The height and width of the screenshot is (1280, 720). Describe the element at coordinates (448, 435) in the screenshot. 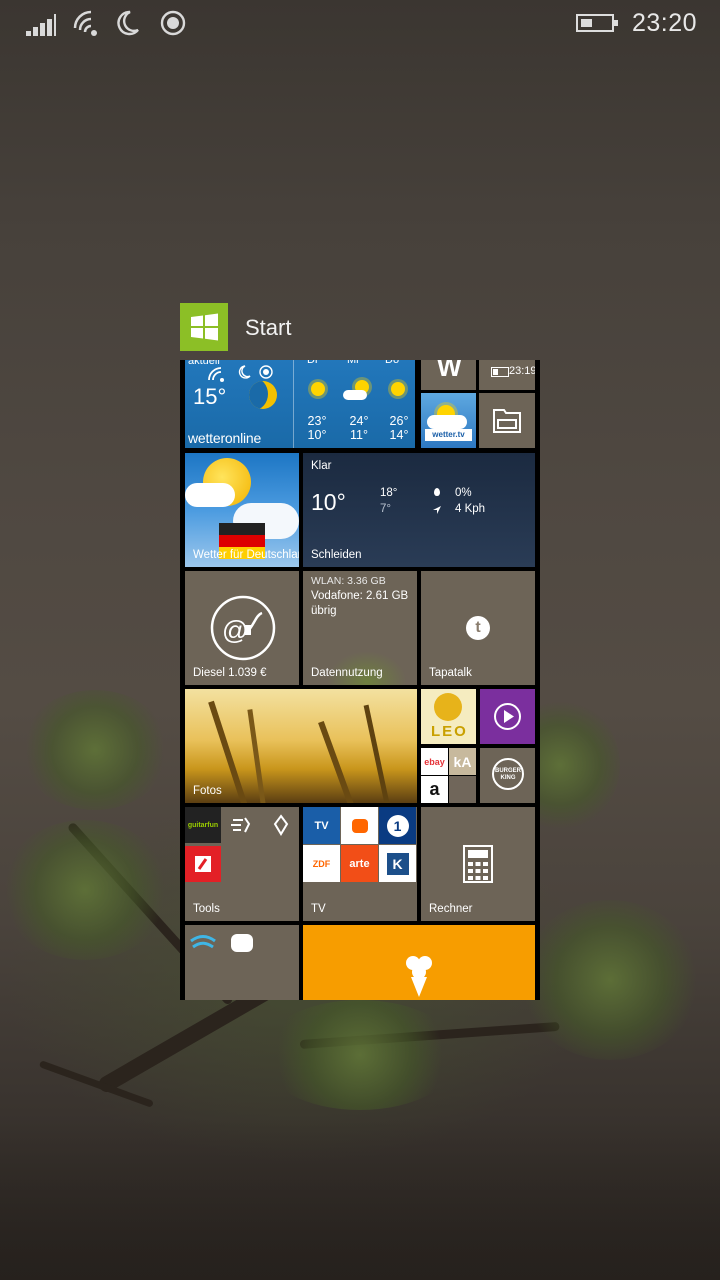

I see `wetter-tv-badge: wetter.tv` at that location.